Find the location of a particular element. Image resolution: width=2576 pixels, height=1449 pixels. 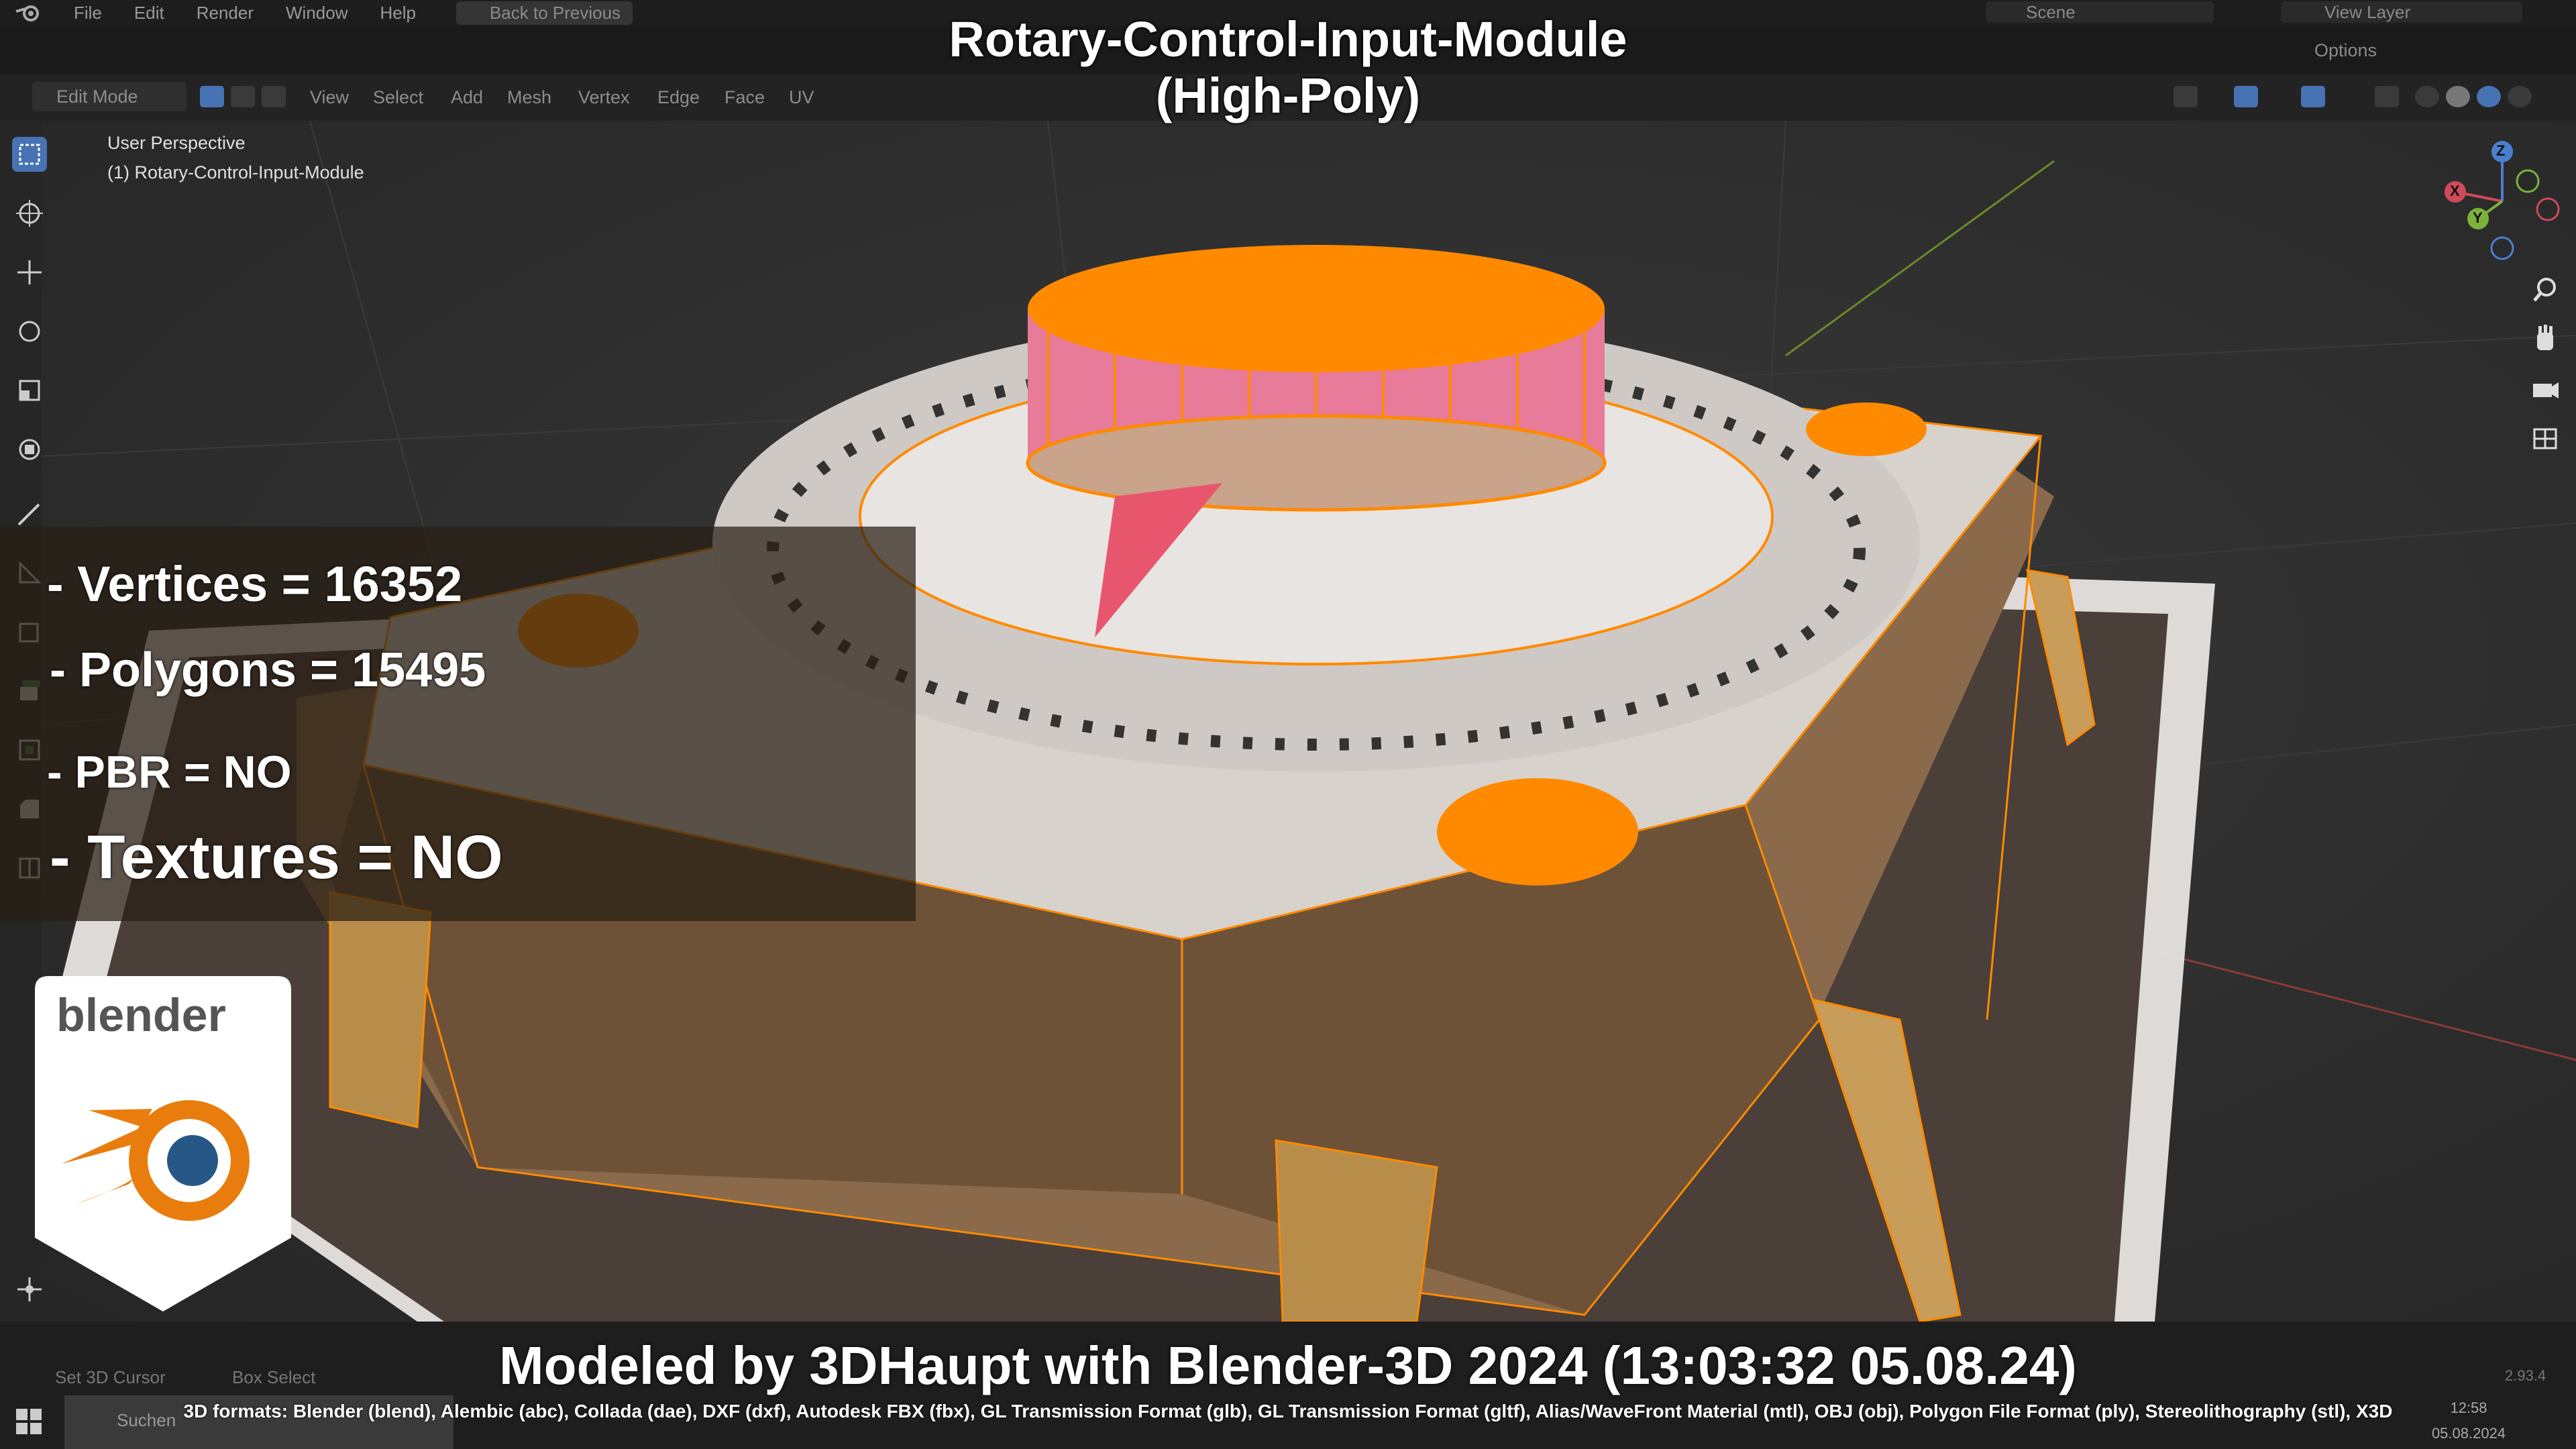

hand-icon is located at coordinates (2545, 339).